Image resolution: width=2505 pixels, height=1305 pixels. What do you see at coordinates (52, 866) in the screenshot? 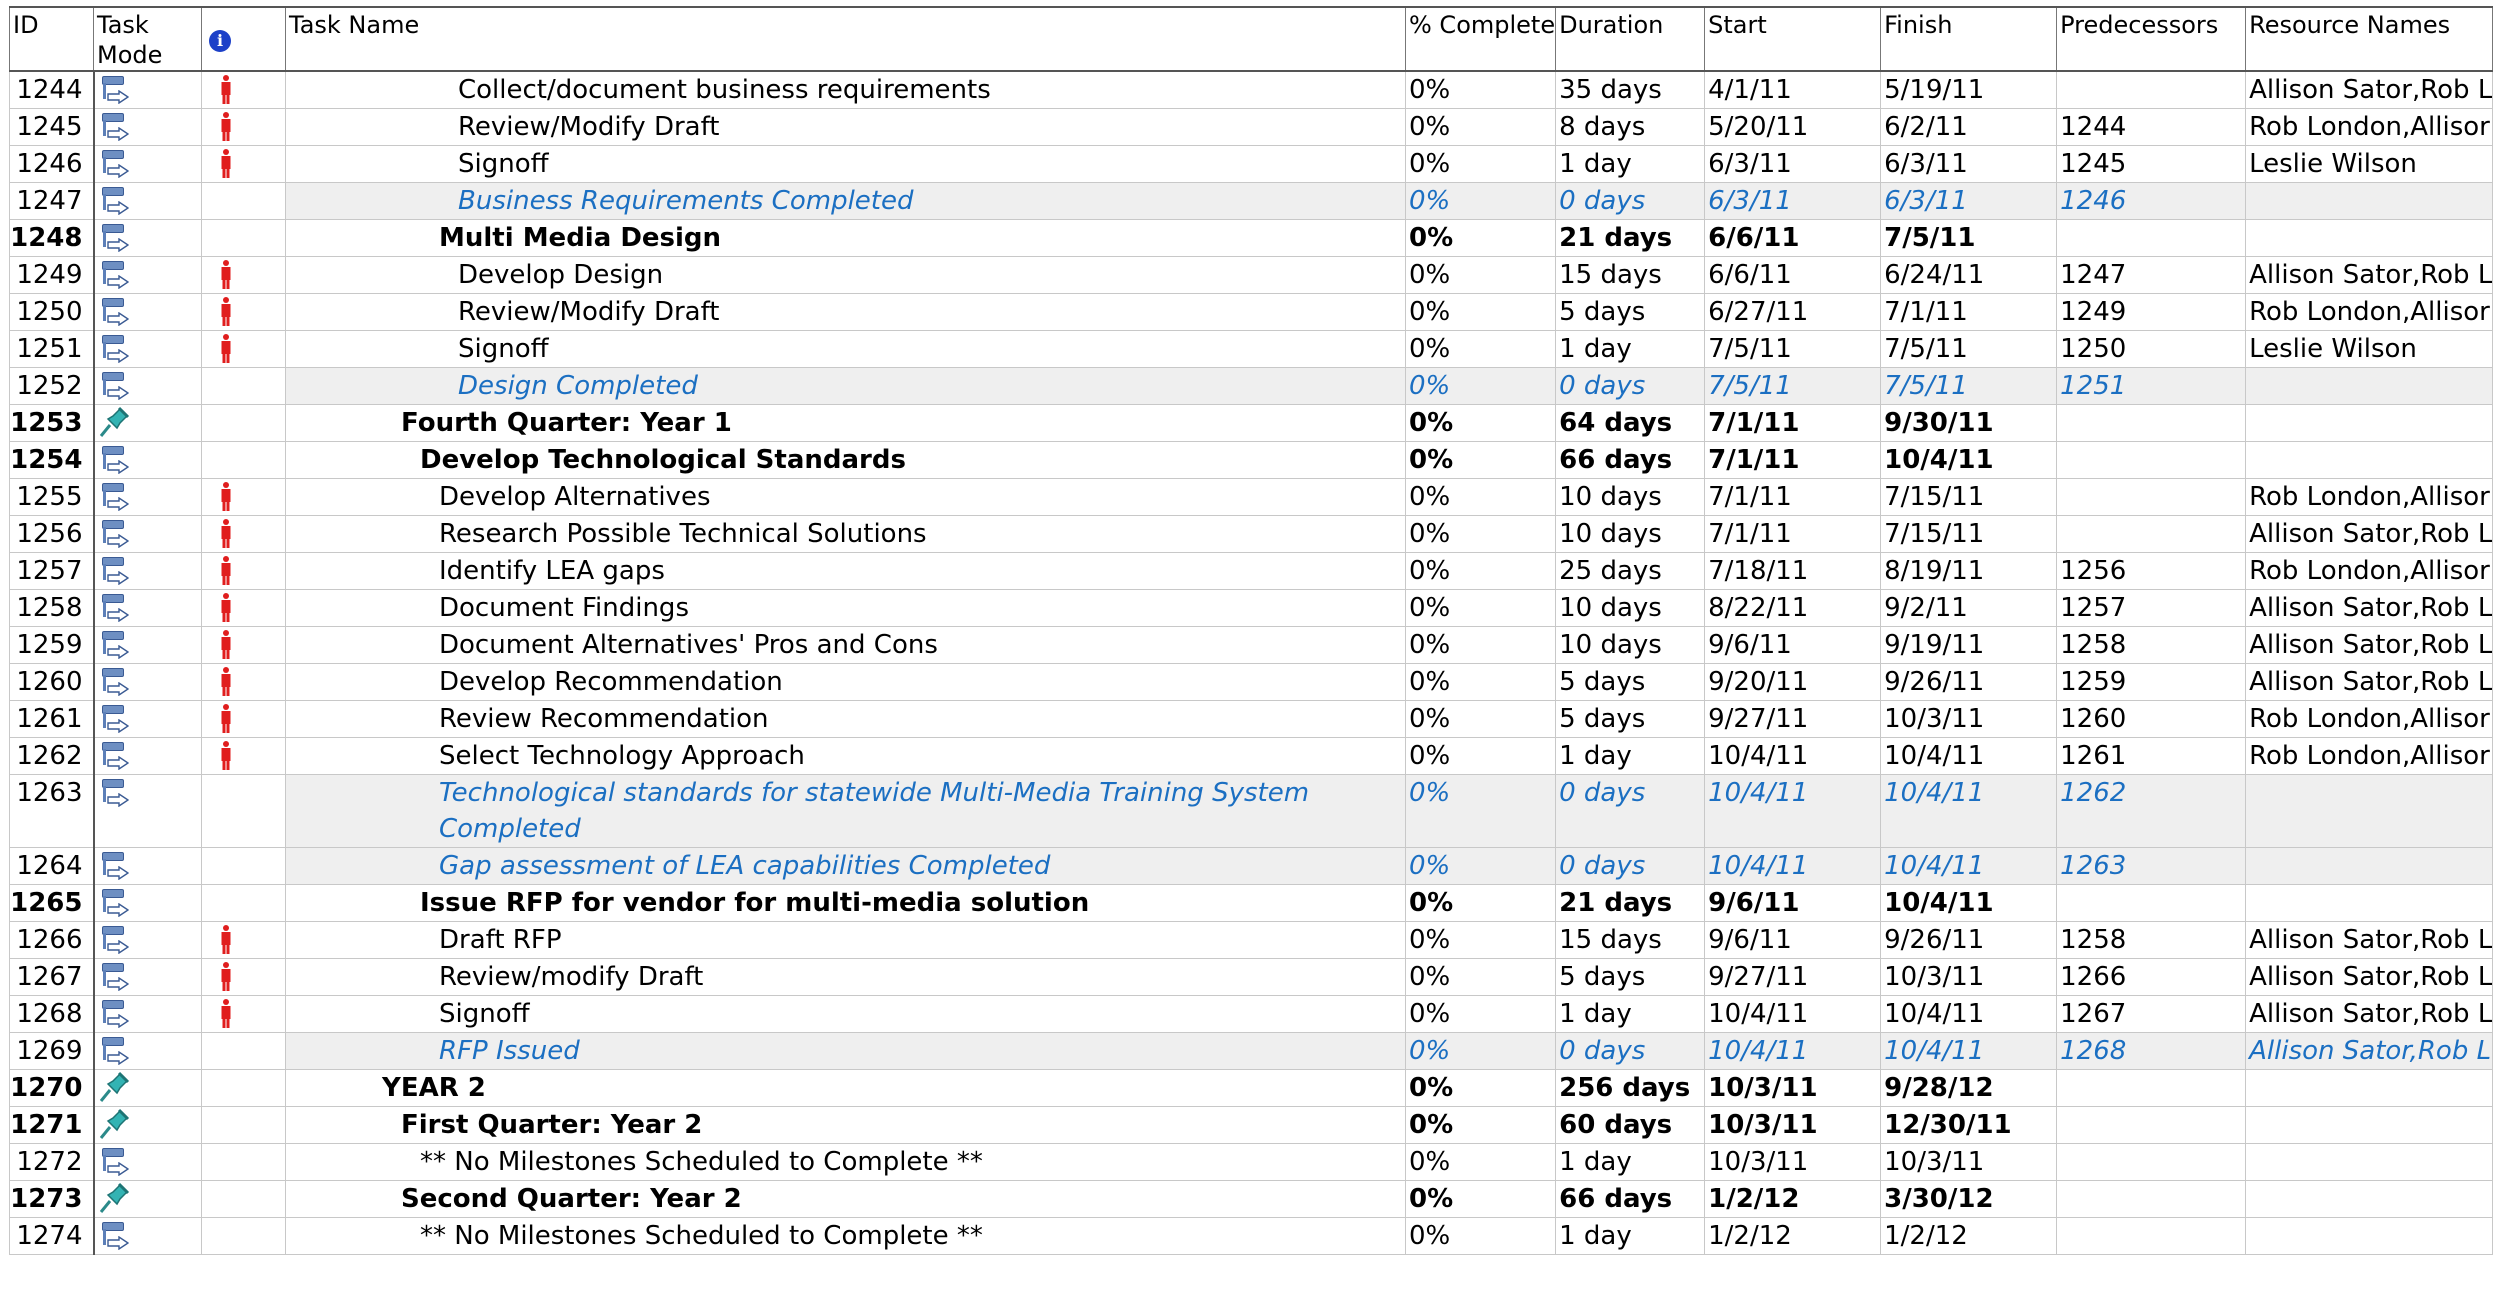
I see `row-id: 1264` at bounding box center [52, 866].